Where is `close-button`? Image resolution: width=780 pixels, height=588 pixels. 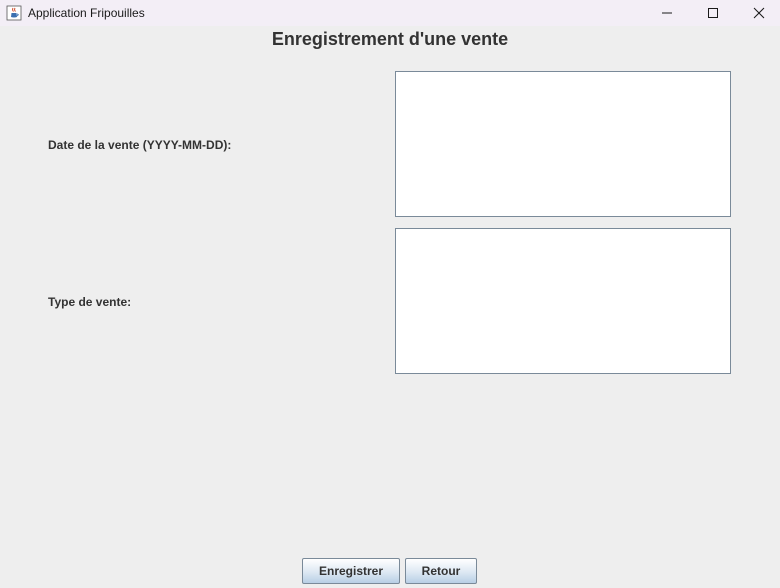
close-button is located at coordinates (758, 13).